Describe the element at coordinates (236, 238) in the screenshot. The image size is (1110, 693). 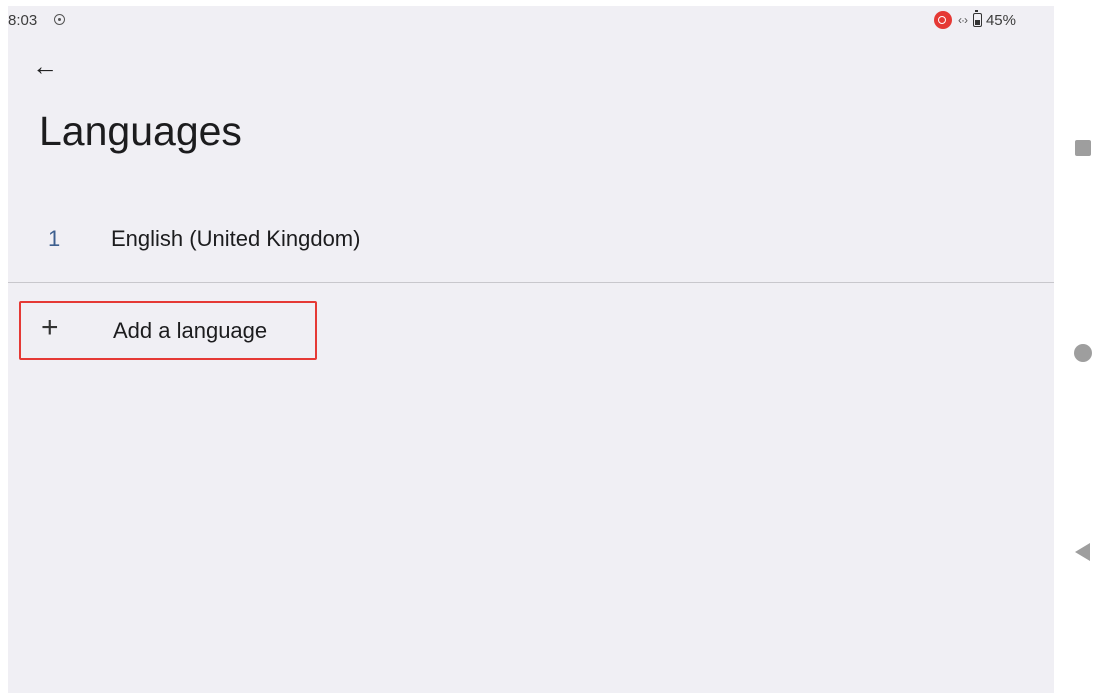
I see `language-name: English (United Kingdom)` at that location.